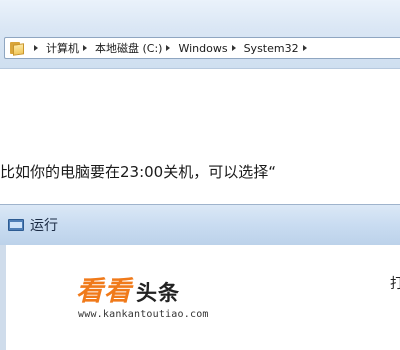 This screenshot has height=350, width=400. Describe the element at coordinates (271, 48) in the screenshot. I see `breadcrumb-system32: System32` at that location.